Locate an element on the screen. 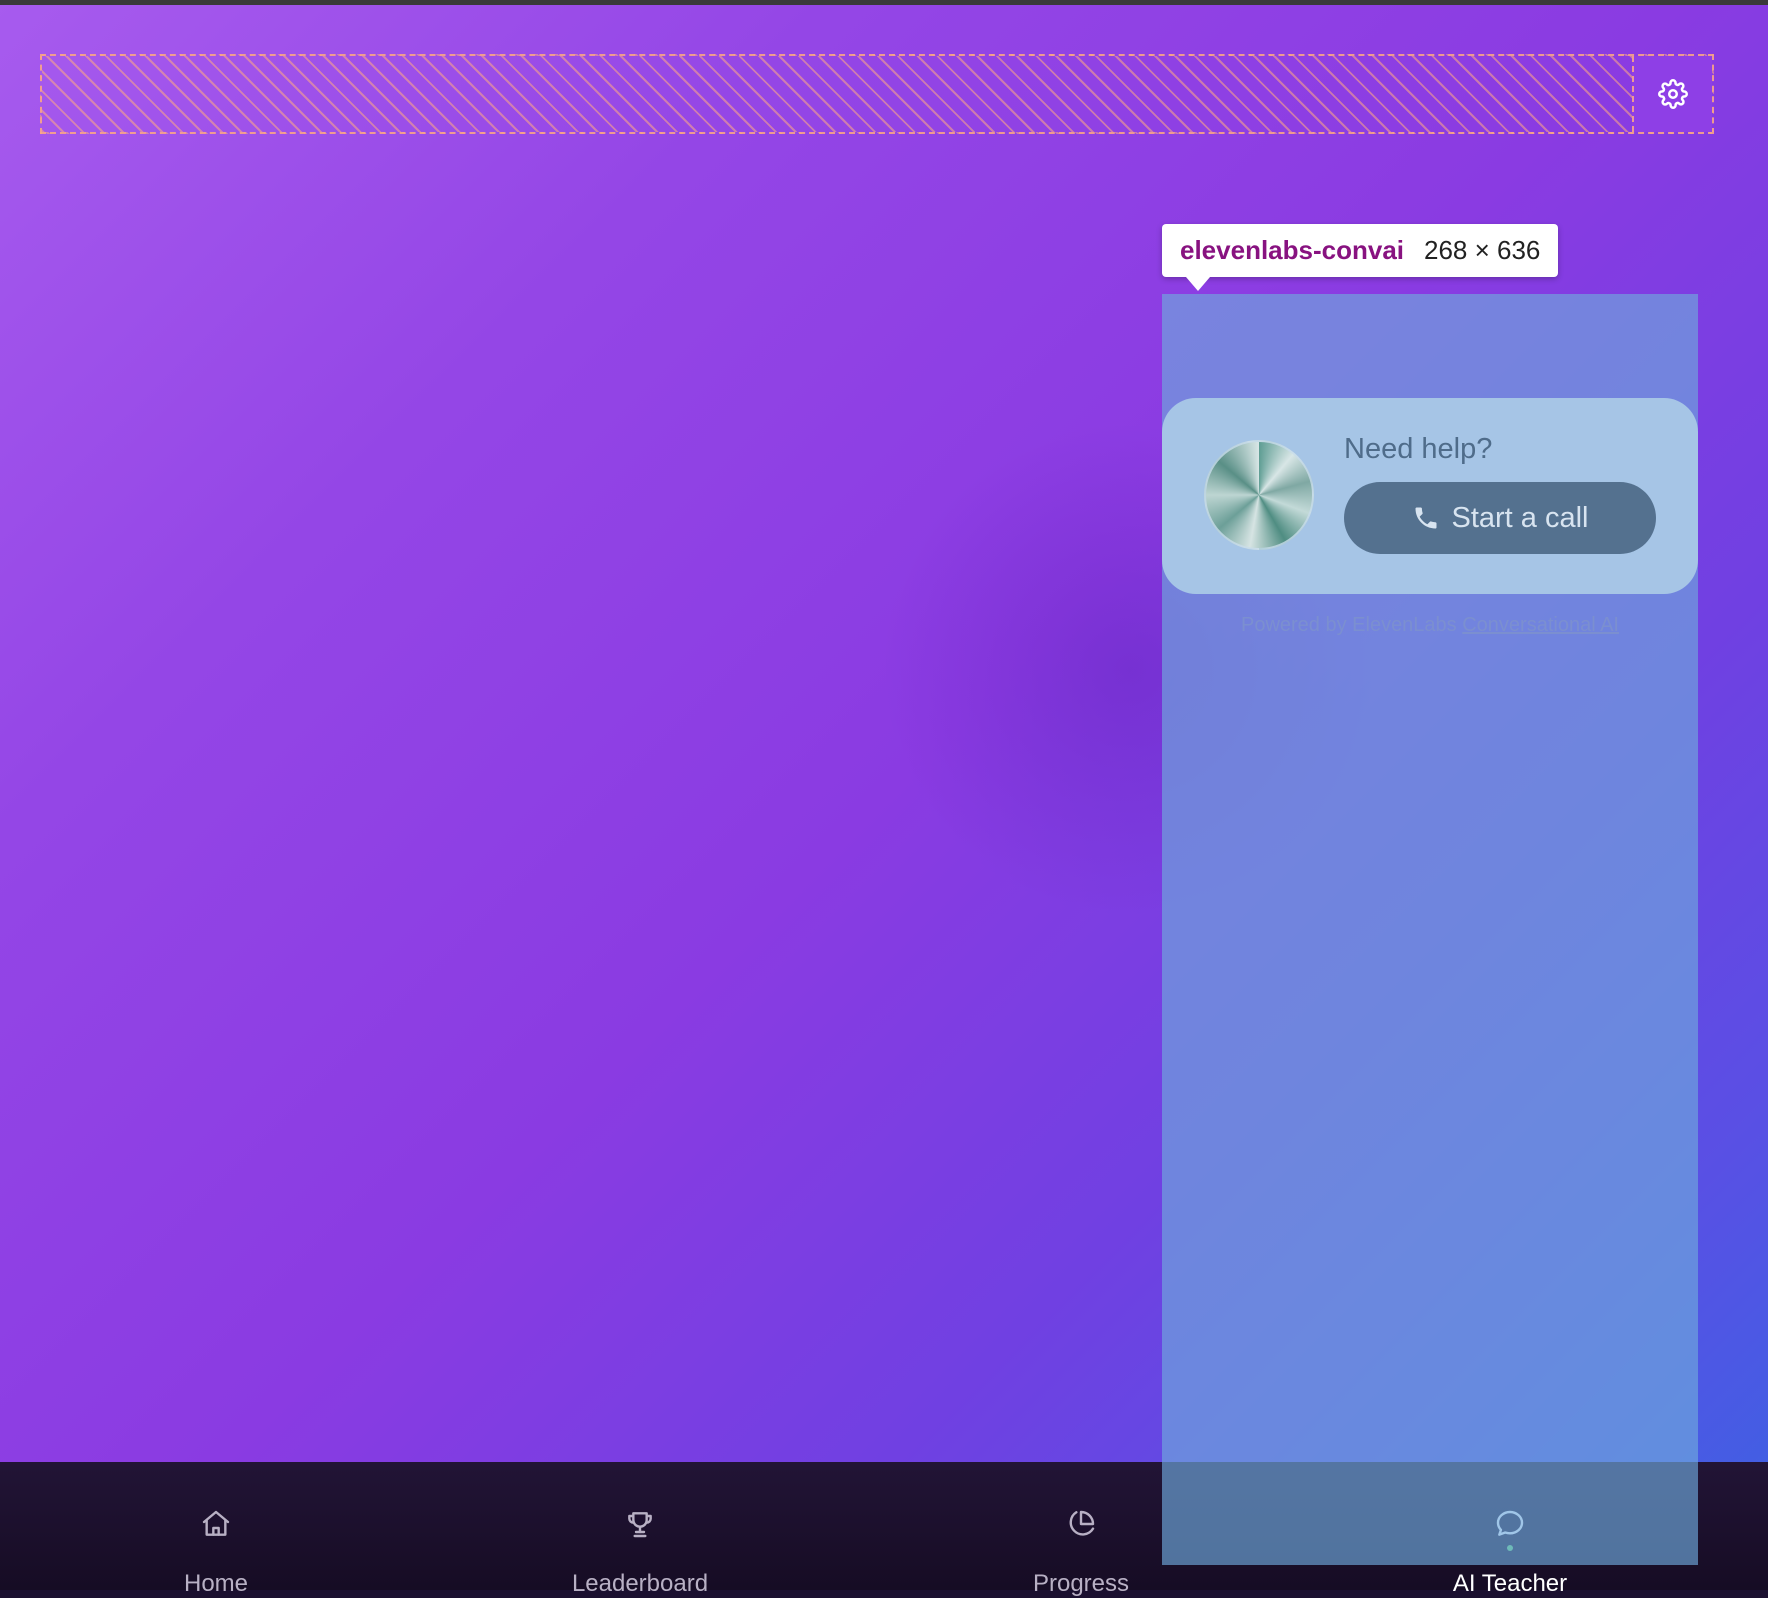 This screenshot has height=1598, width=1768. pie-chart-icon is located at coordinates (1082, 1523).